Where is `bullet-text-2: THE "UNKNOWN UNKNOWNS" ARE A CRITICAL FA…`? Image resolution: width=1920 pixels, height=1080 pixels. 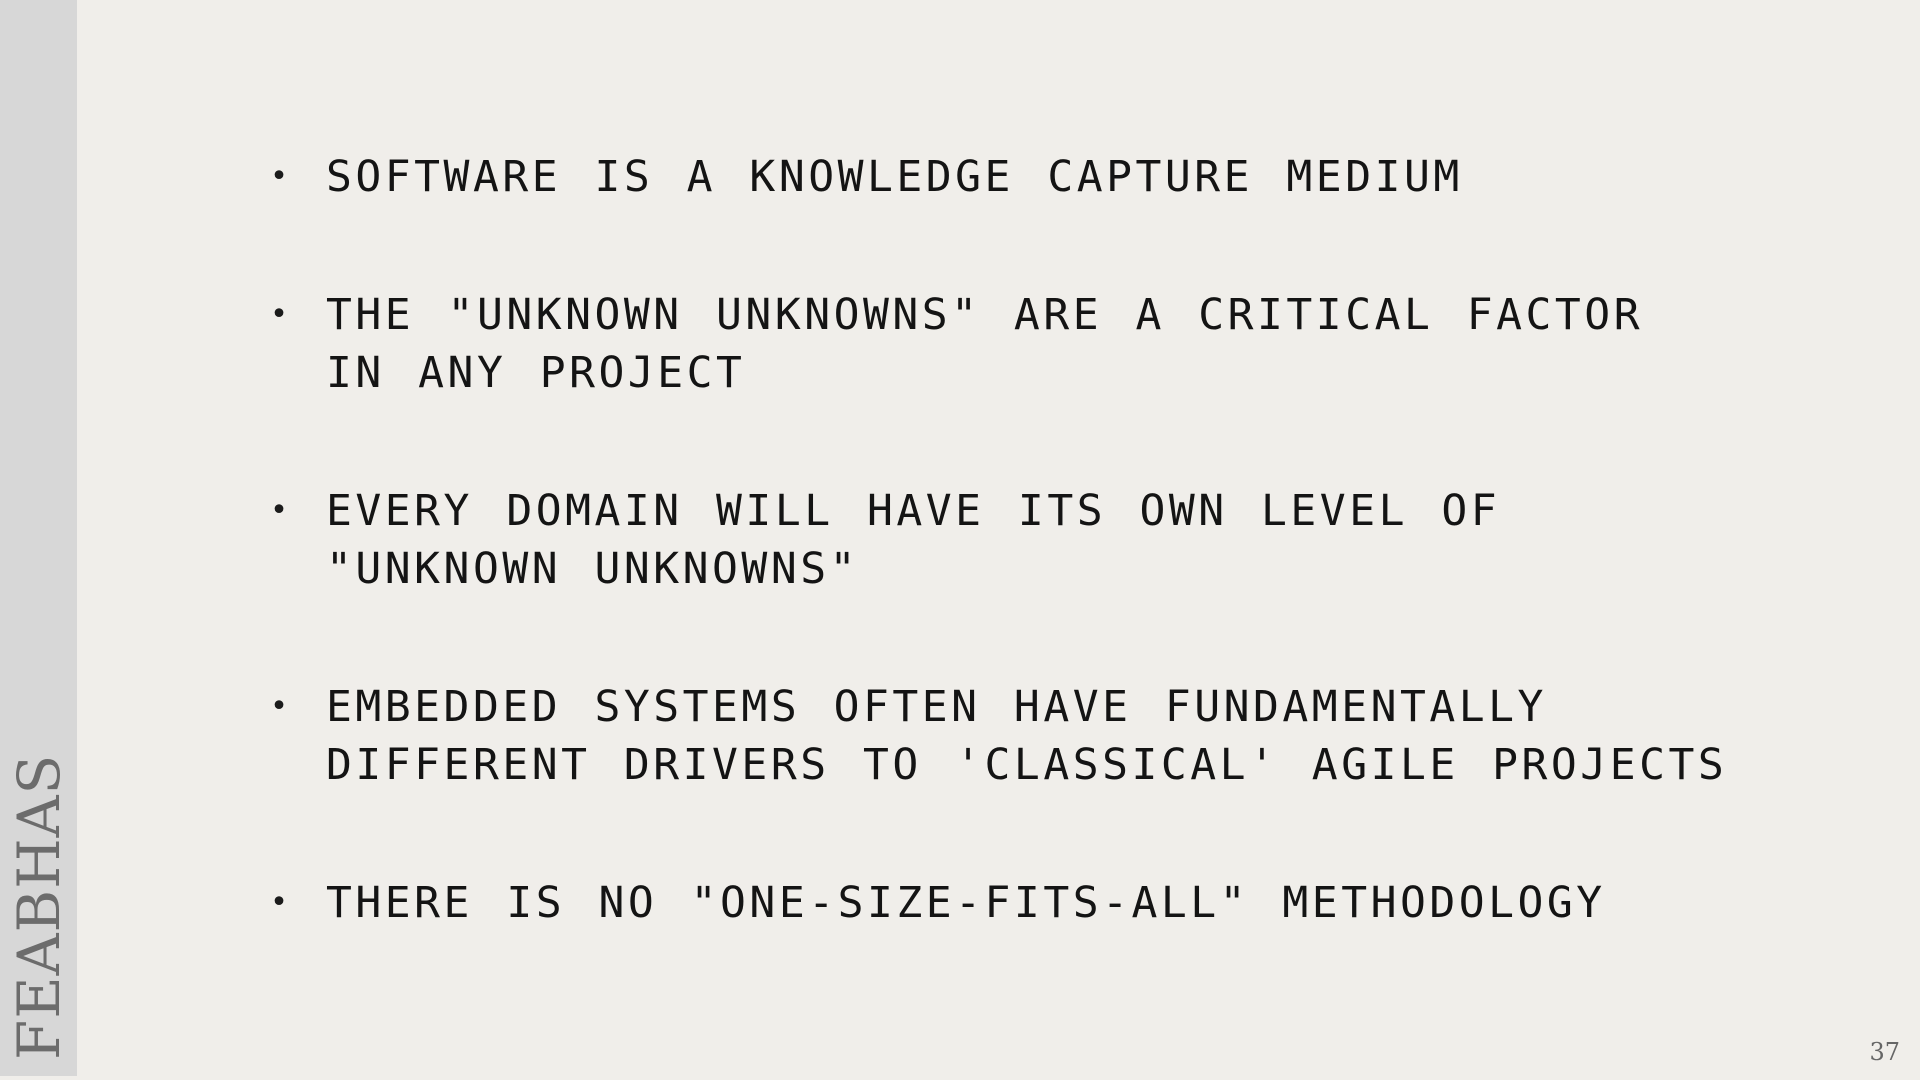
bullet-text-2: THE "UNKNOWN UNKNOWNS" ARE A CRITICAL FA… is located at coordinates (985, 344).